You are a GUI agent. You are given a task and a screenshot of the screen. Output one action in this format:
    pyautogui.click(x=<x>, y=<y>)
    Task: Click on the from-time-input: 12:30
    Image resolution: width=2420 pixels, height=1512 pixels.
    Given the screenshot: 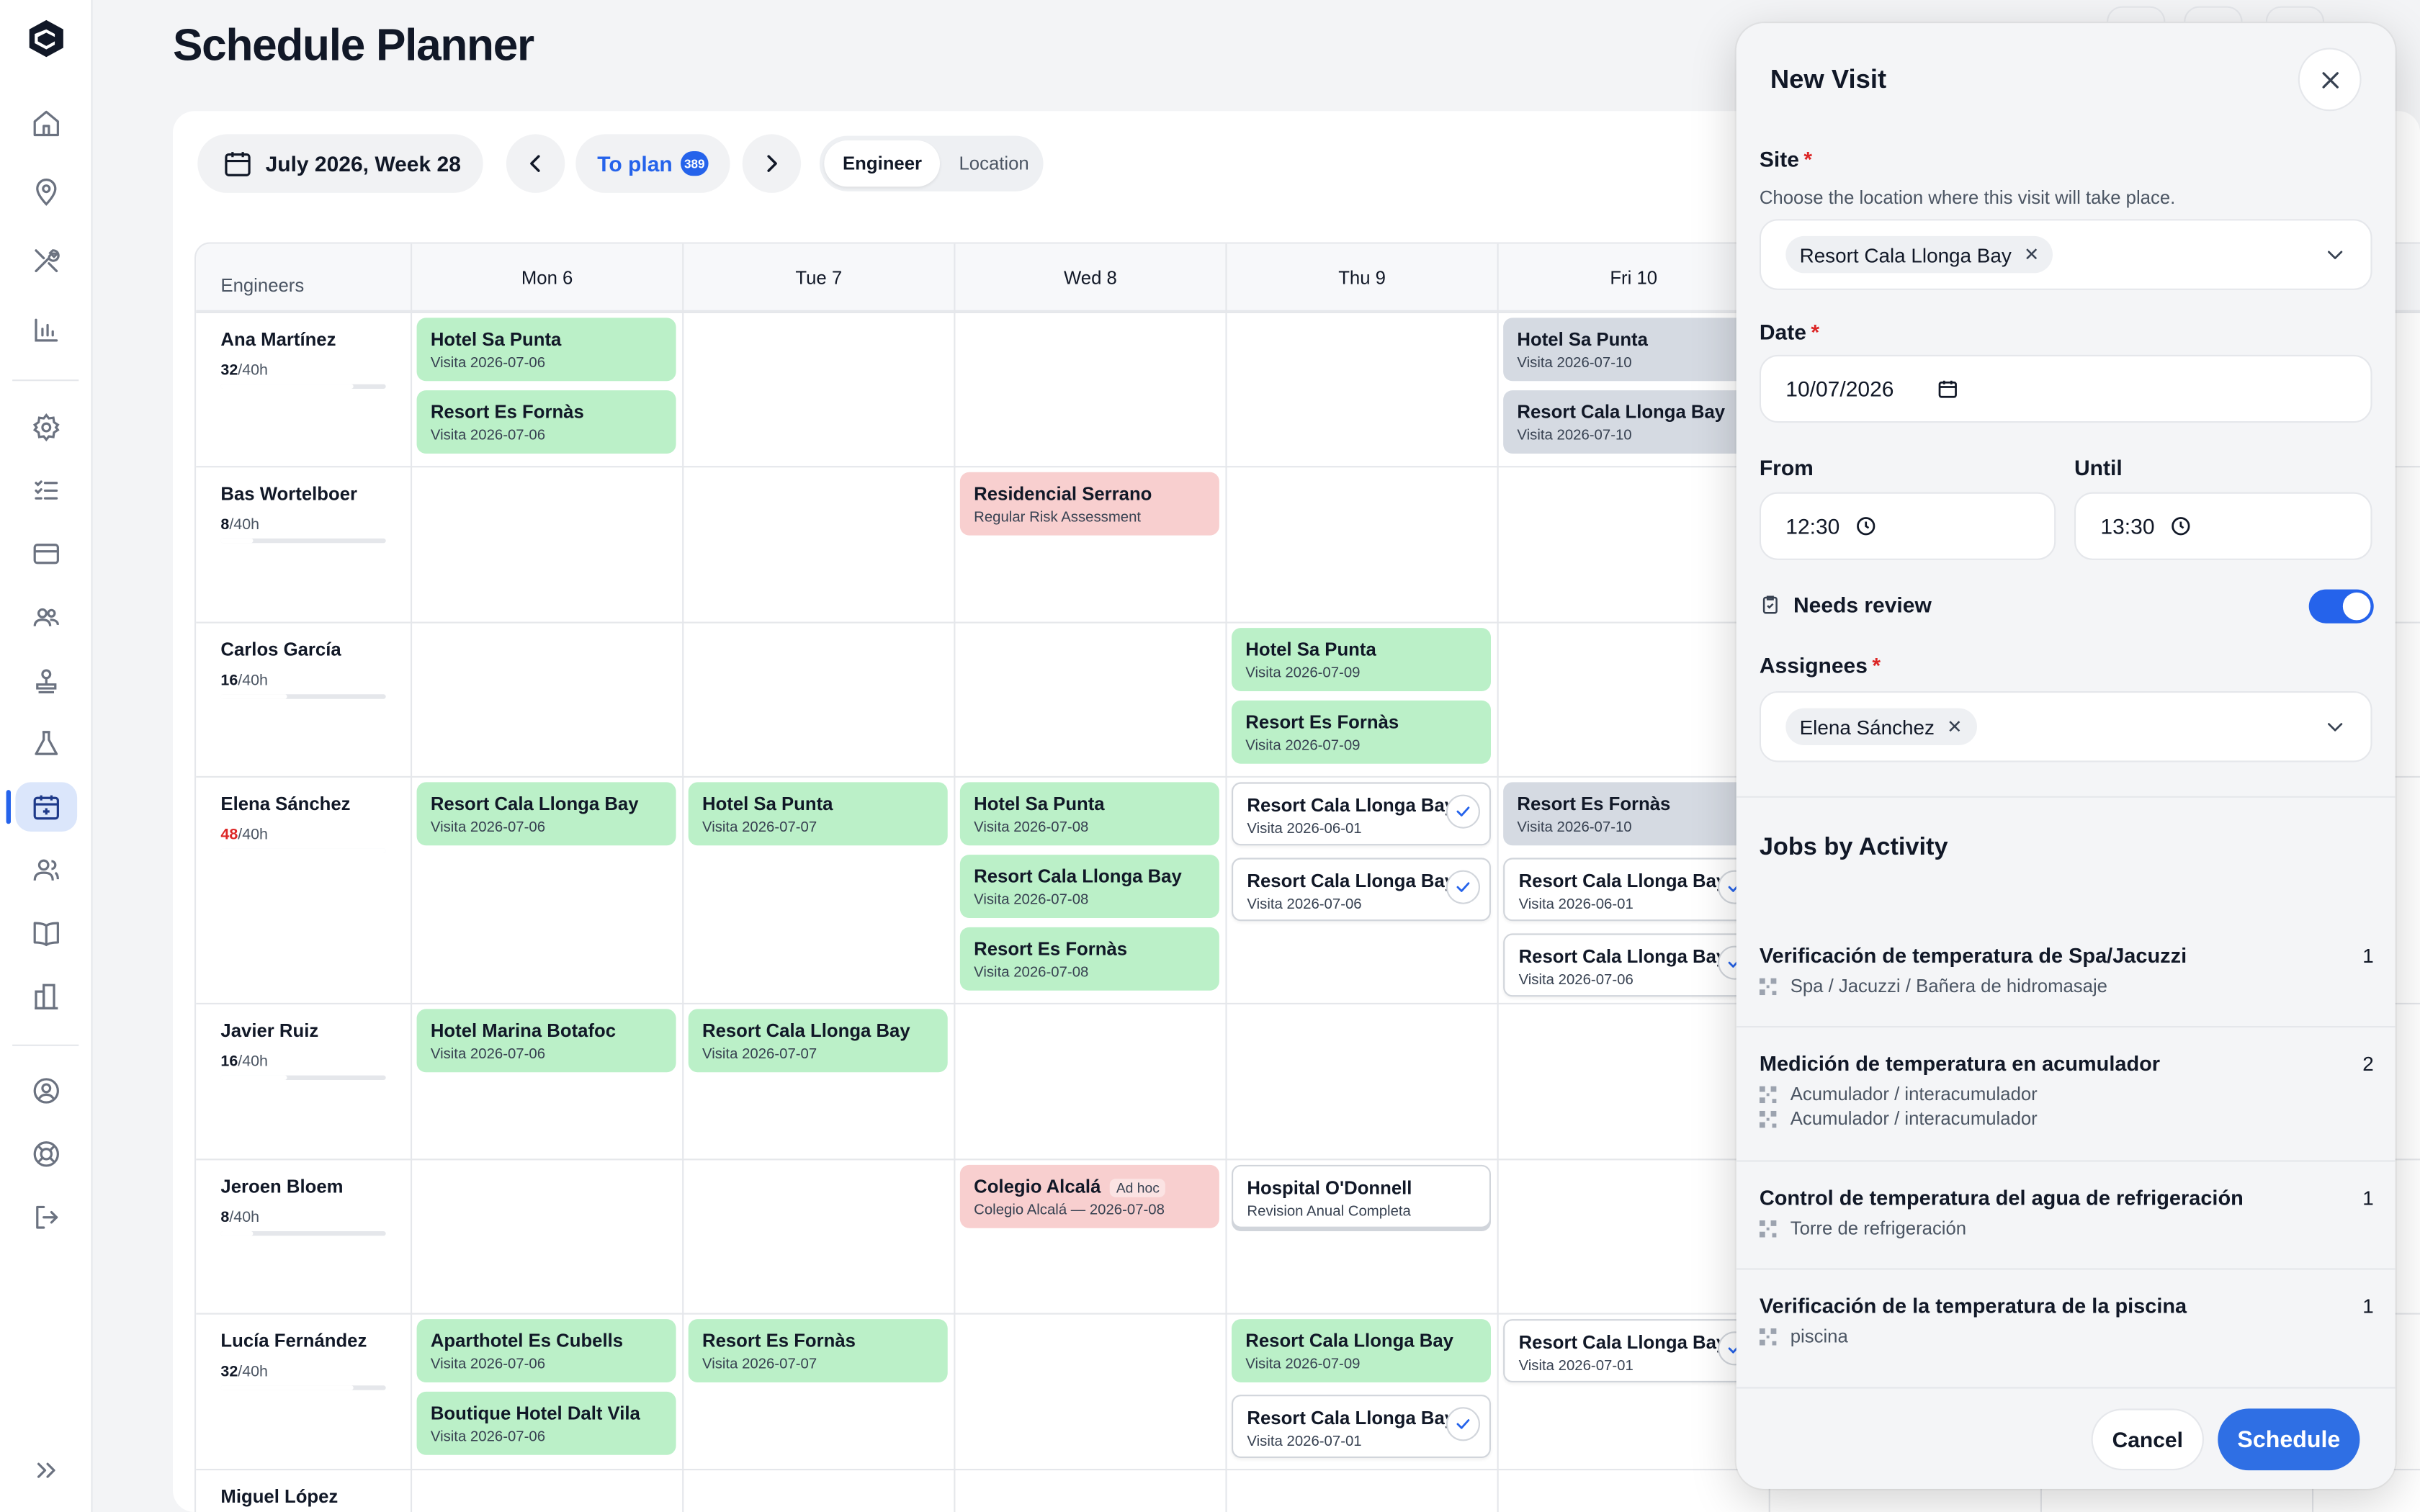 What is the action you would take?
    pyautogui.click(x=1907, y=526)
    